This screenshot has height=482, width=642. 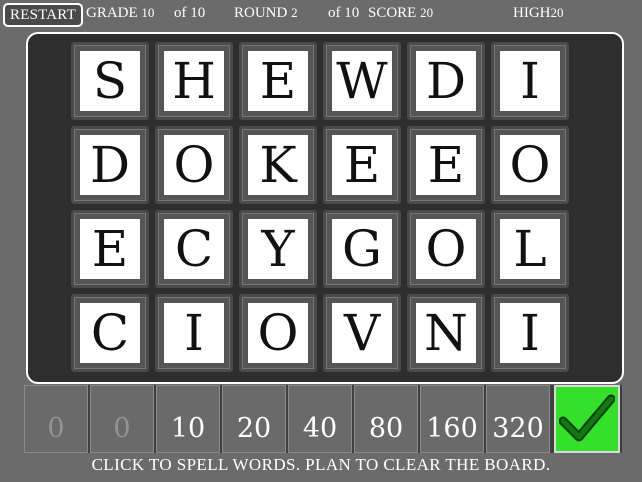 I want to click on letter-tile: K, so click(x=278, y=165).